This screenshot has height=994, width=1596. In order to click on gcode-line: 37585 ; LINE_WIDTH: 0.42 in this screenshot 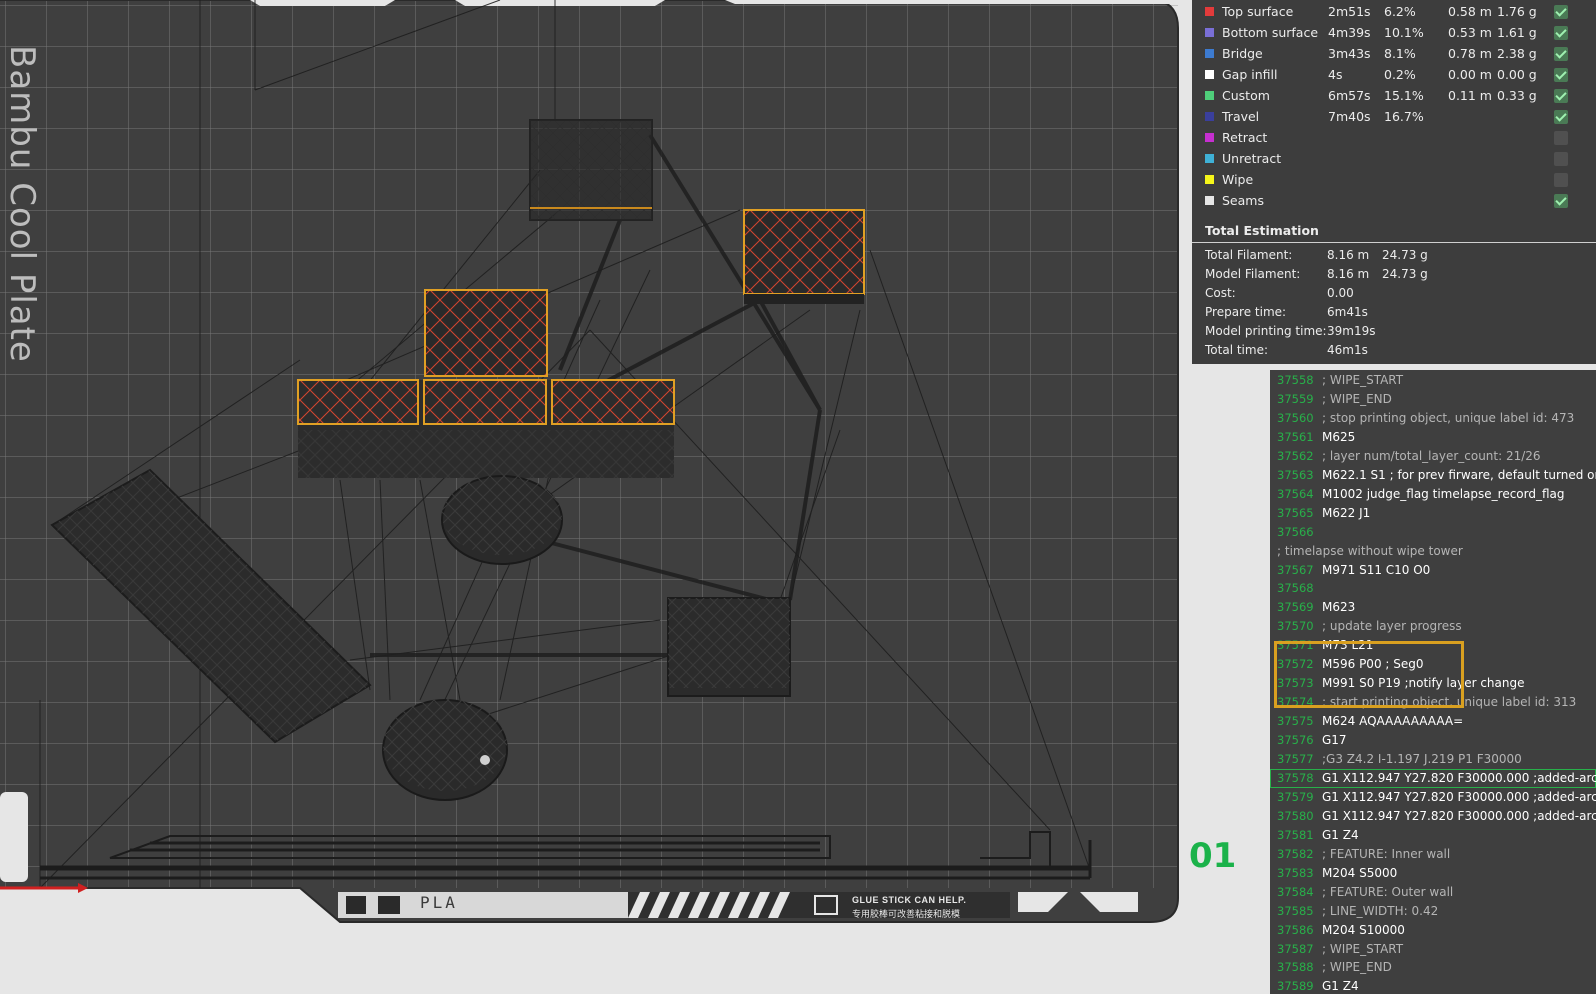, I will do `click(1433, 911)`.